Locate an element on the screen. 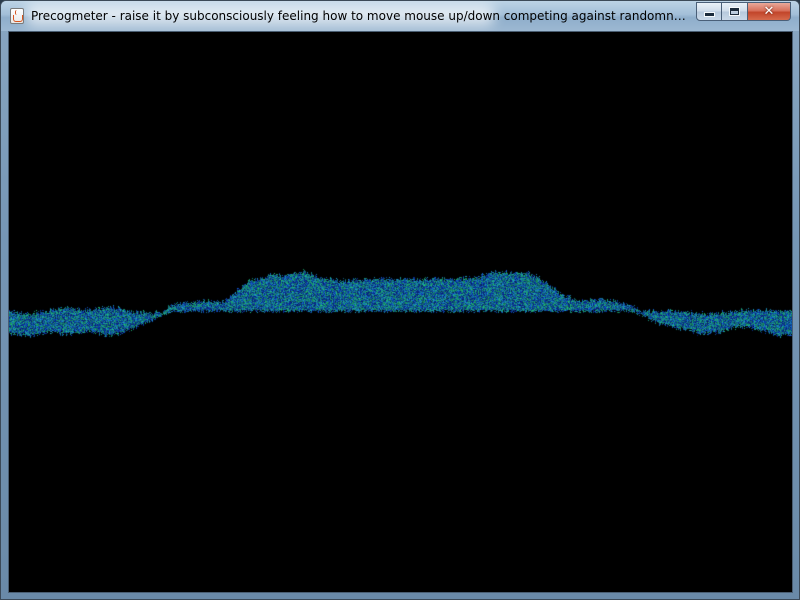  window-controls: ✕ is located at coordinates (743, 11).